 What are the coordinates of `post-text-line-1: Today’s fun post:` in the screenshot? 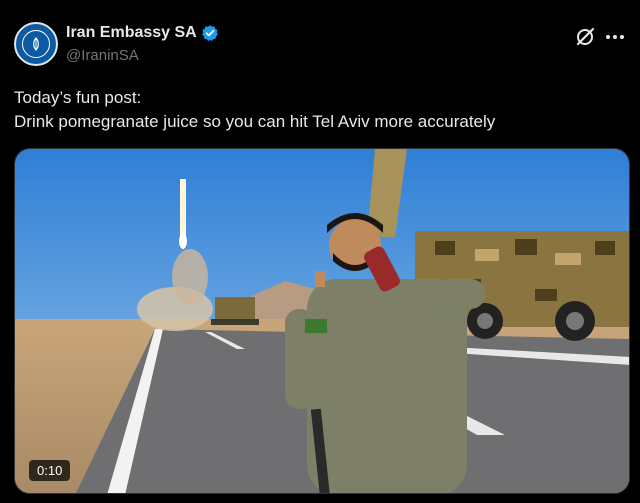 It's located at (78, 97).